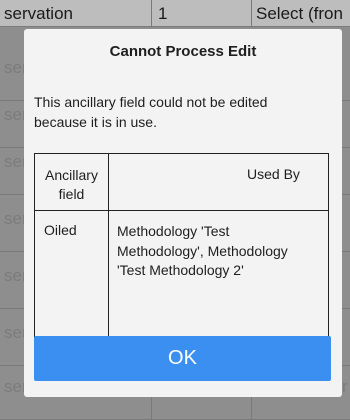 Image resolution: width=350 pixels, height=420 pixels. Describe the element at coordinates (183, 51) in the screenshot. I see `dialog-title: Cannot Process Edit` at that location.